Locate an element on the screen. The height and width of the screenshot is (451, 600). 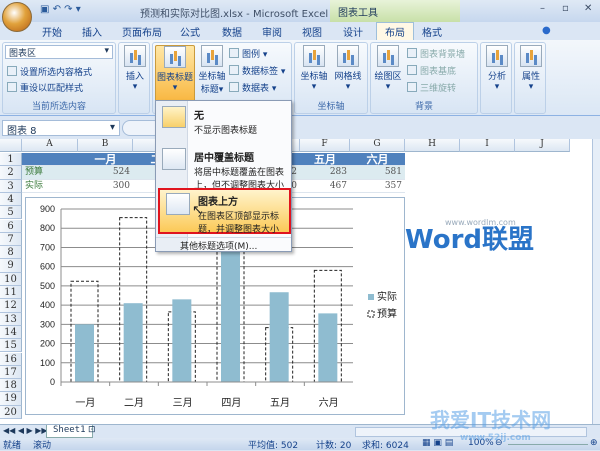
zoom-slider is located at coordinates (548, 444).